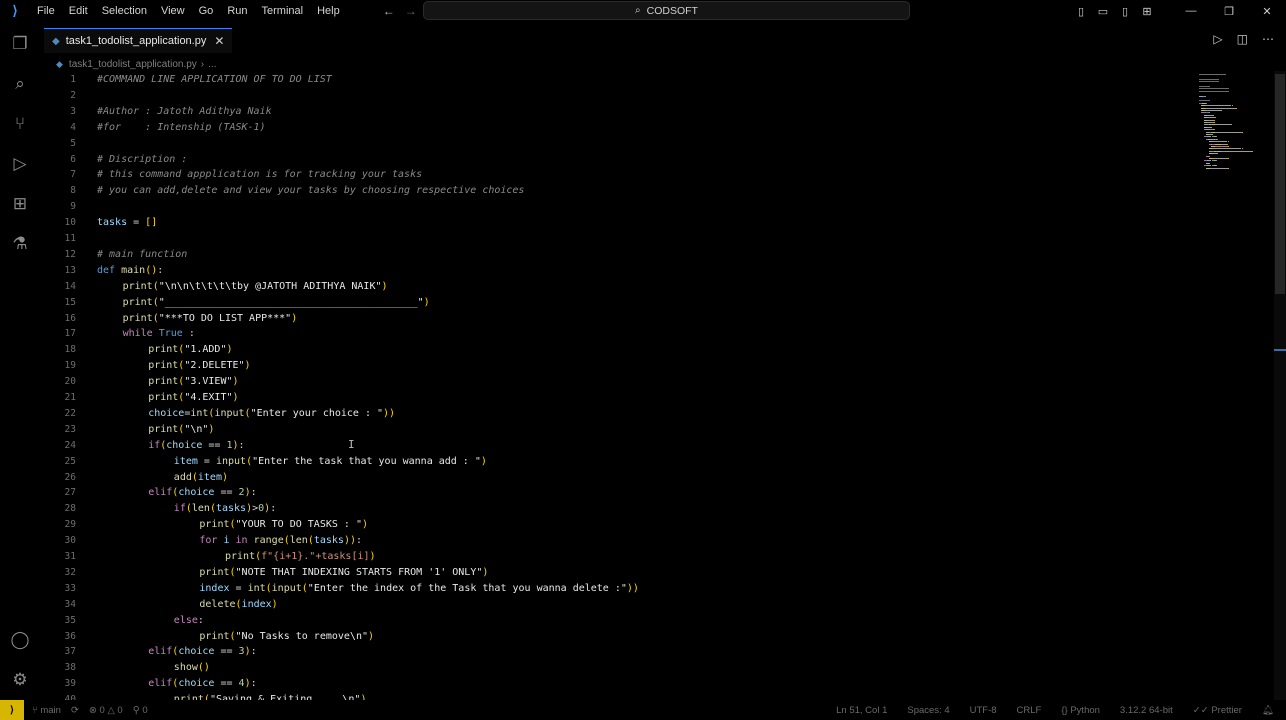 The height and width of the screenshot is (720, 1286). What do you see at coordinates (384, 286) in the screenshot?
I see `code-token: )` at bounding box center [384, 286].